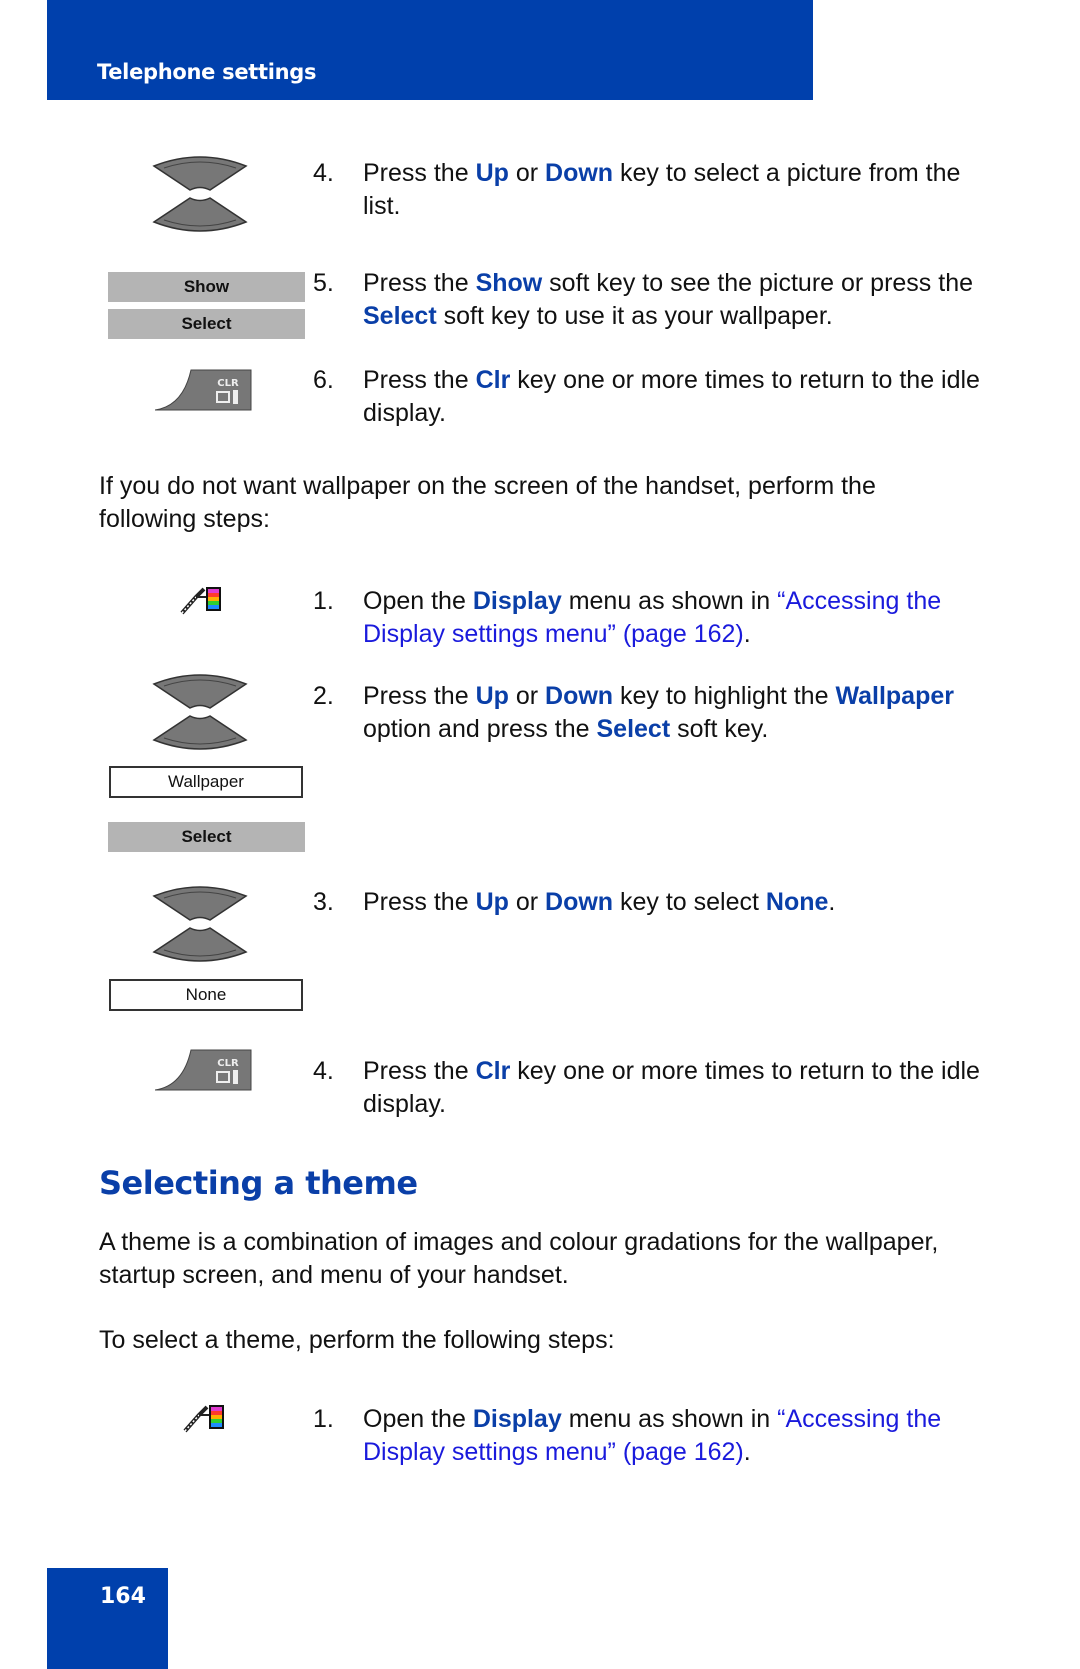  I want to click on section-heading: Selecting a theme, so click(258, 1183).